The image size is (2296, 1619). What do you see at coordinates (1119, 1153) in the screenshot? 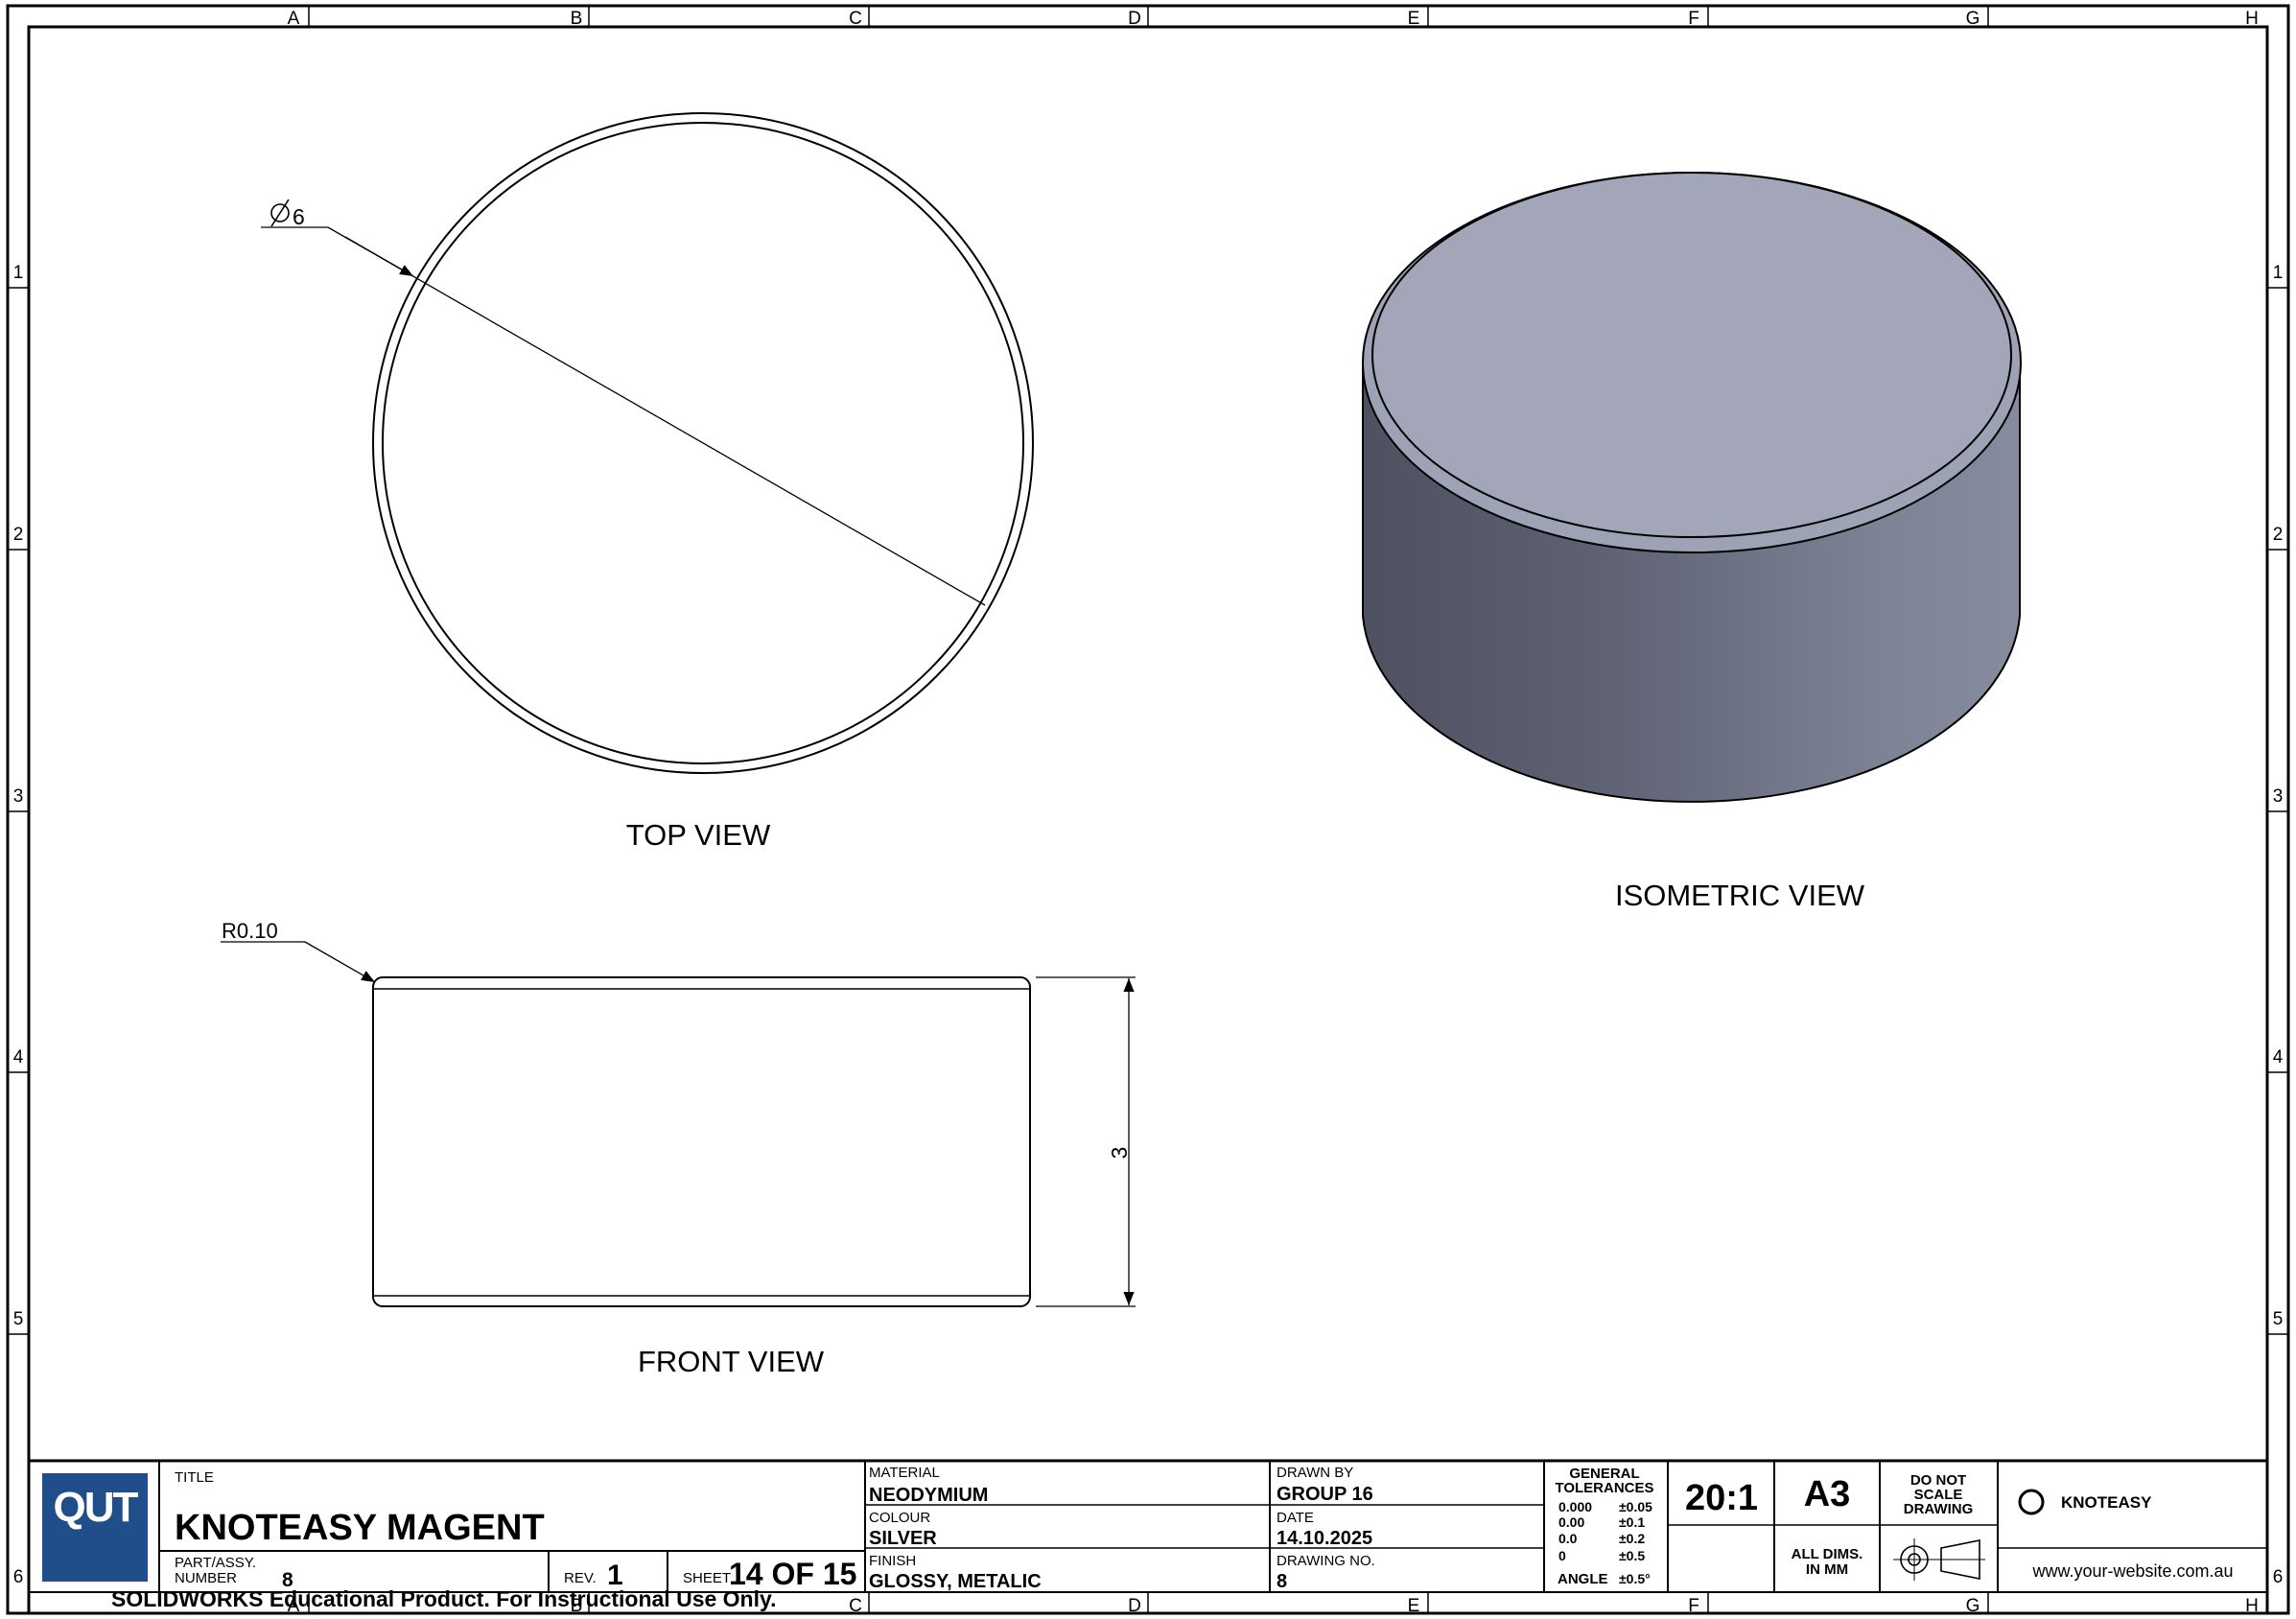
I see `height-value: 3` at bounding box center [1119, 1153].